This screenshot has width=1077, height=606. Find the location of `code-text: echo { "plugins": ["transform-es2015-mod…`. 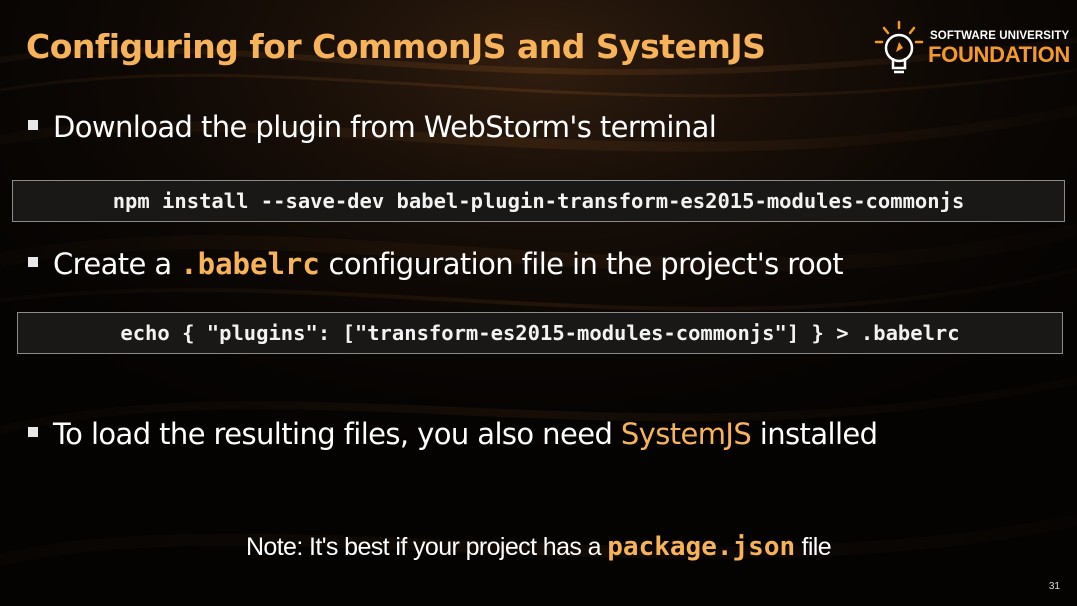

code-text: echo { "plugins": ["transform-es2015-mod… is located at coordinates (540, 333).